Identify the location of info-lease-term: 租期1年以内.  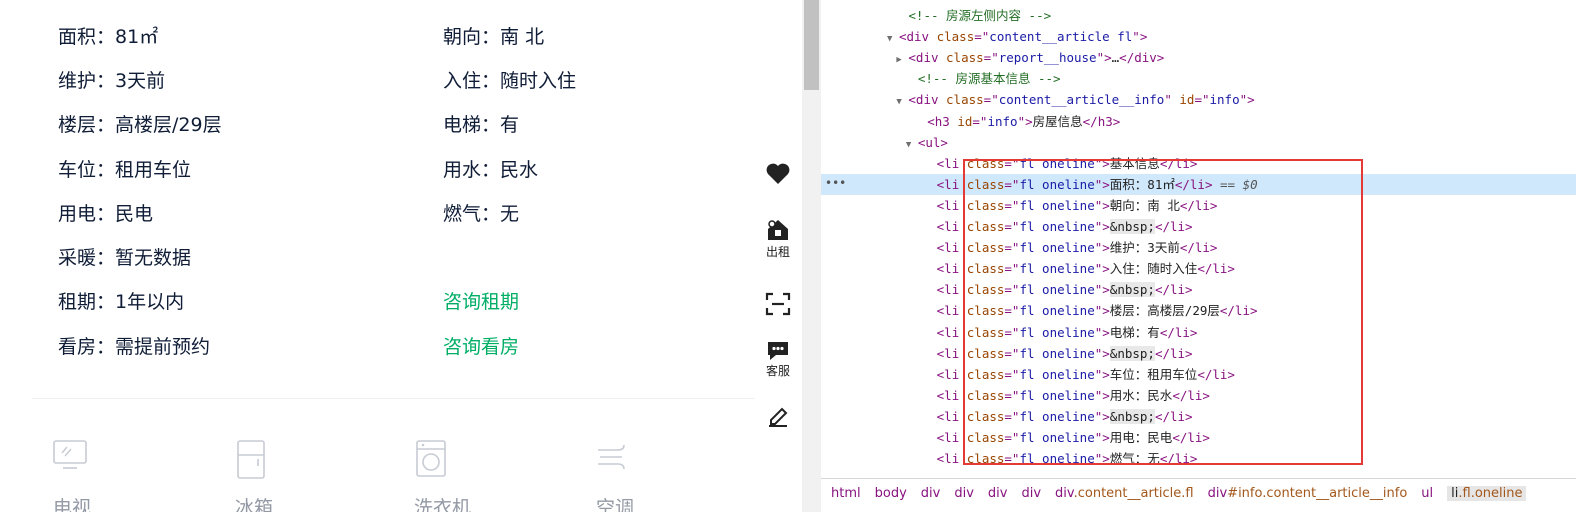
(121, 302).